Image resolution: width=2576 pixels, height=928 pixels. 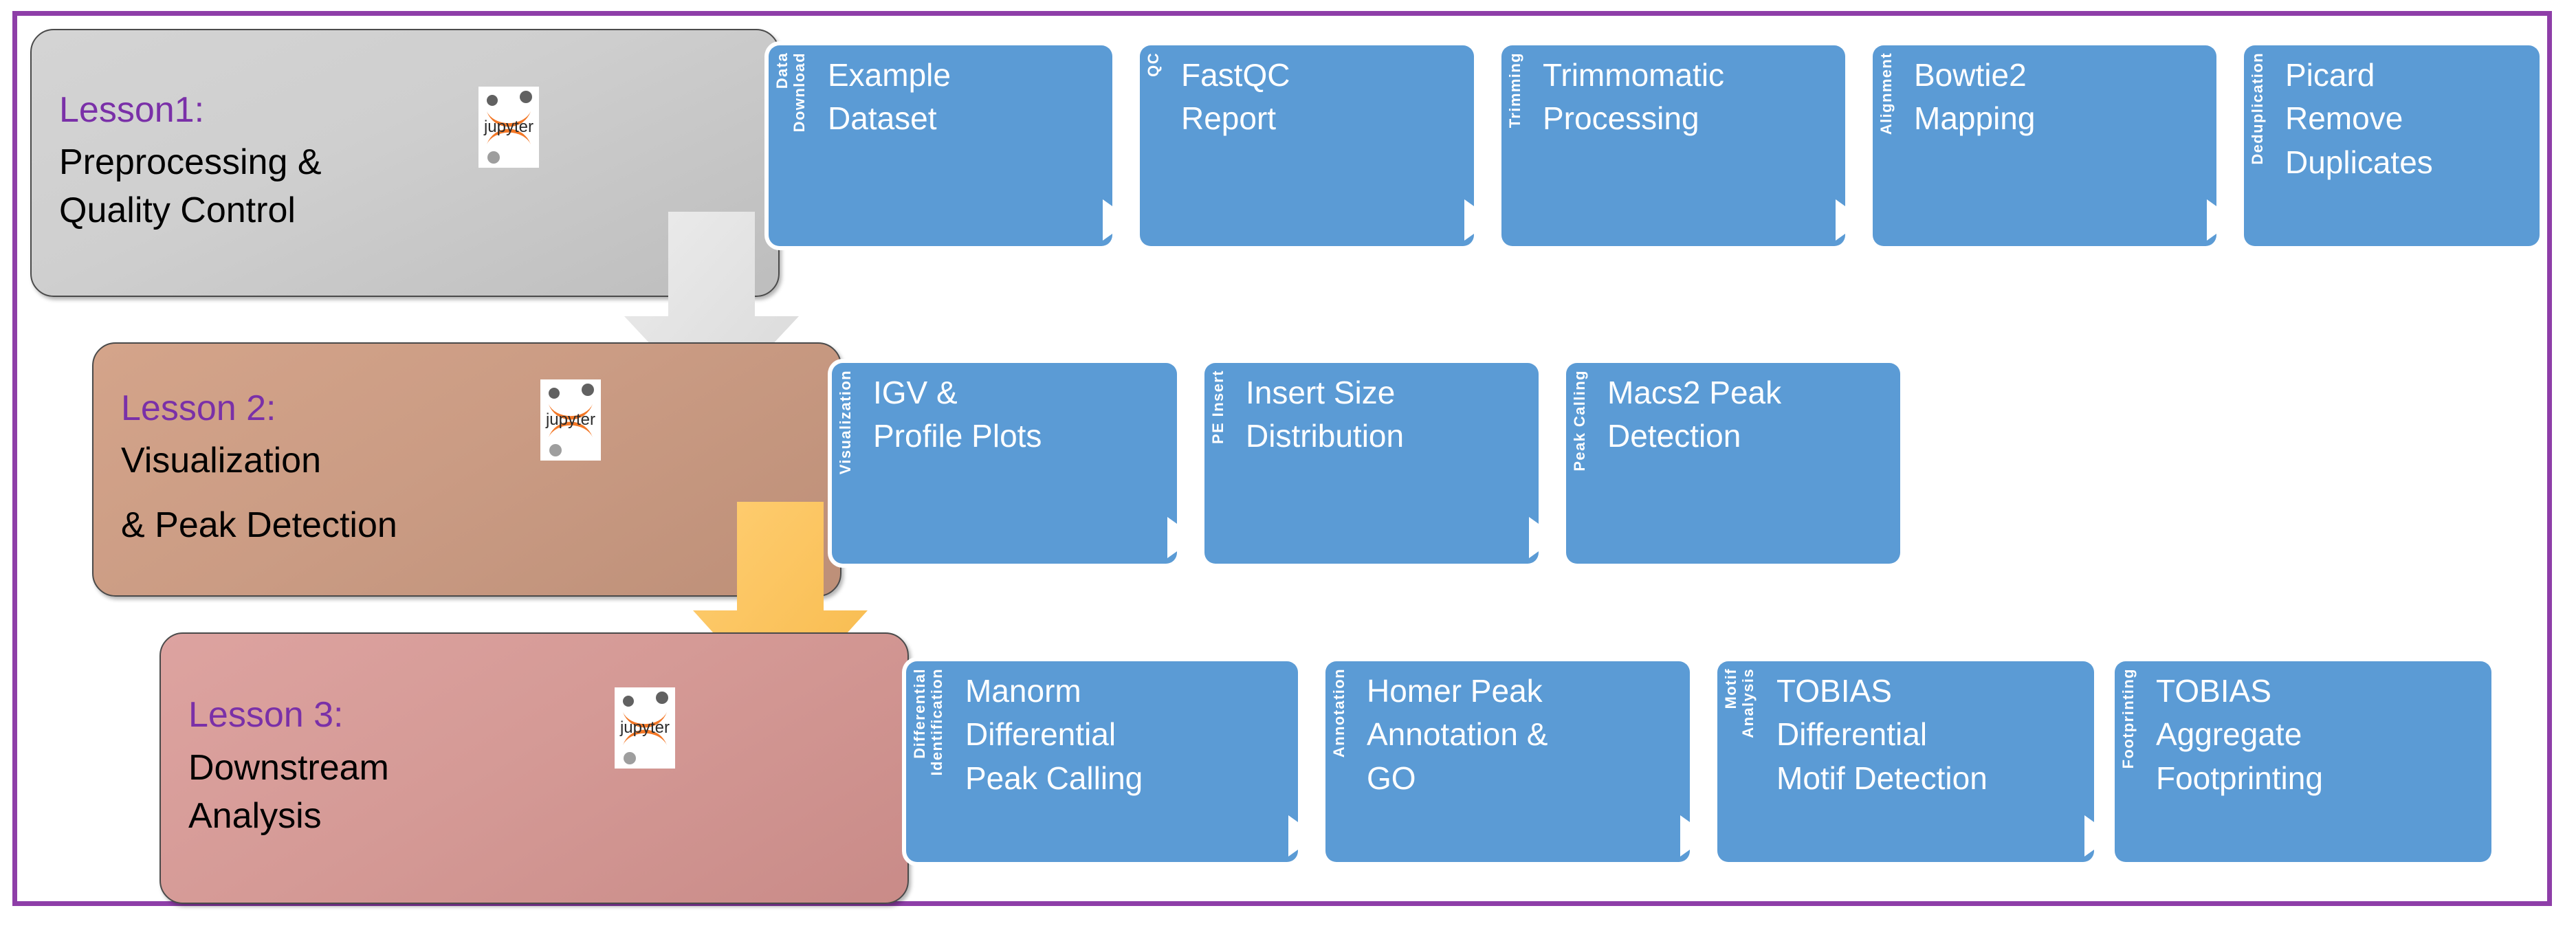 I want to click on step-tab-data-download: Data Download, so click(x=790, y=145).